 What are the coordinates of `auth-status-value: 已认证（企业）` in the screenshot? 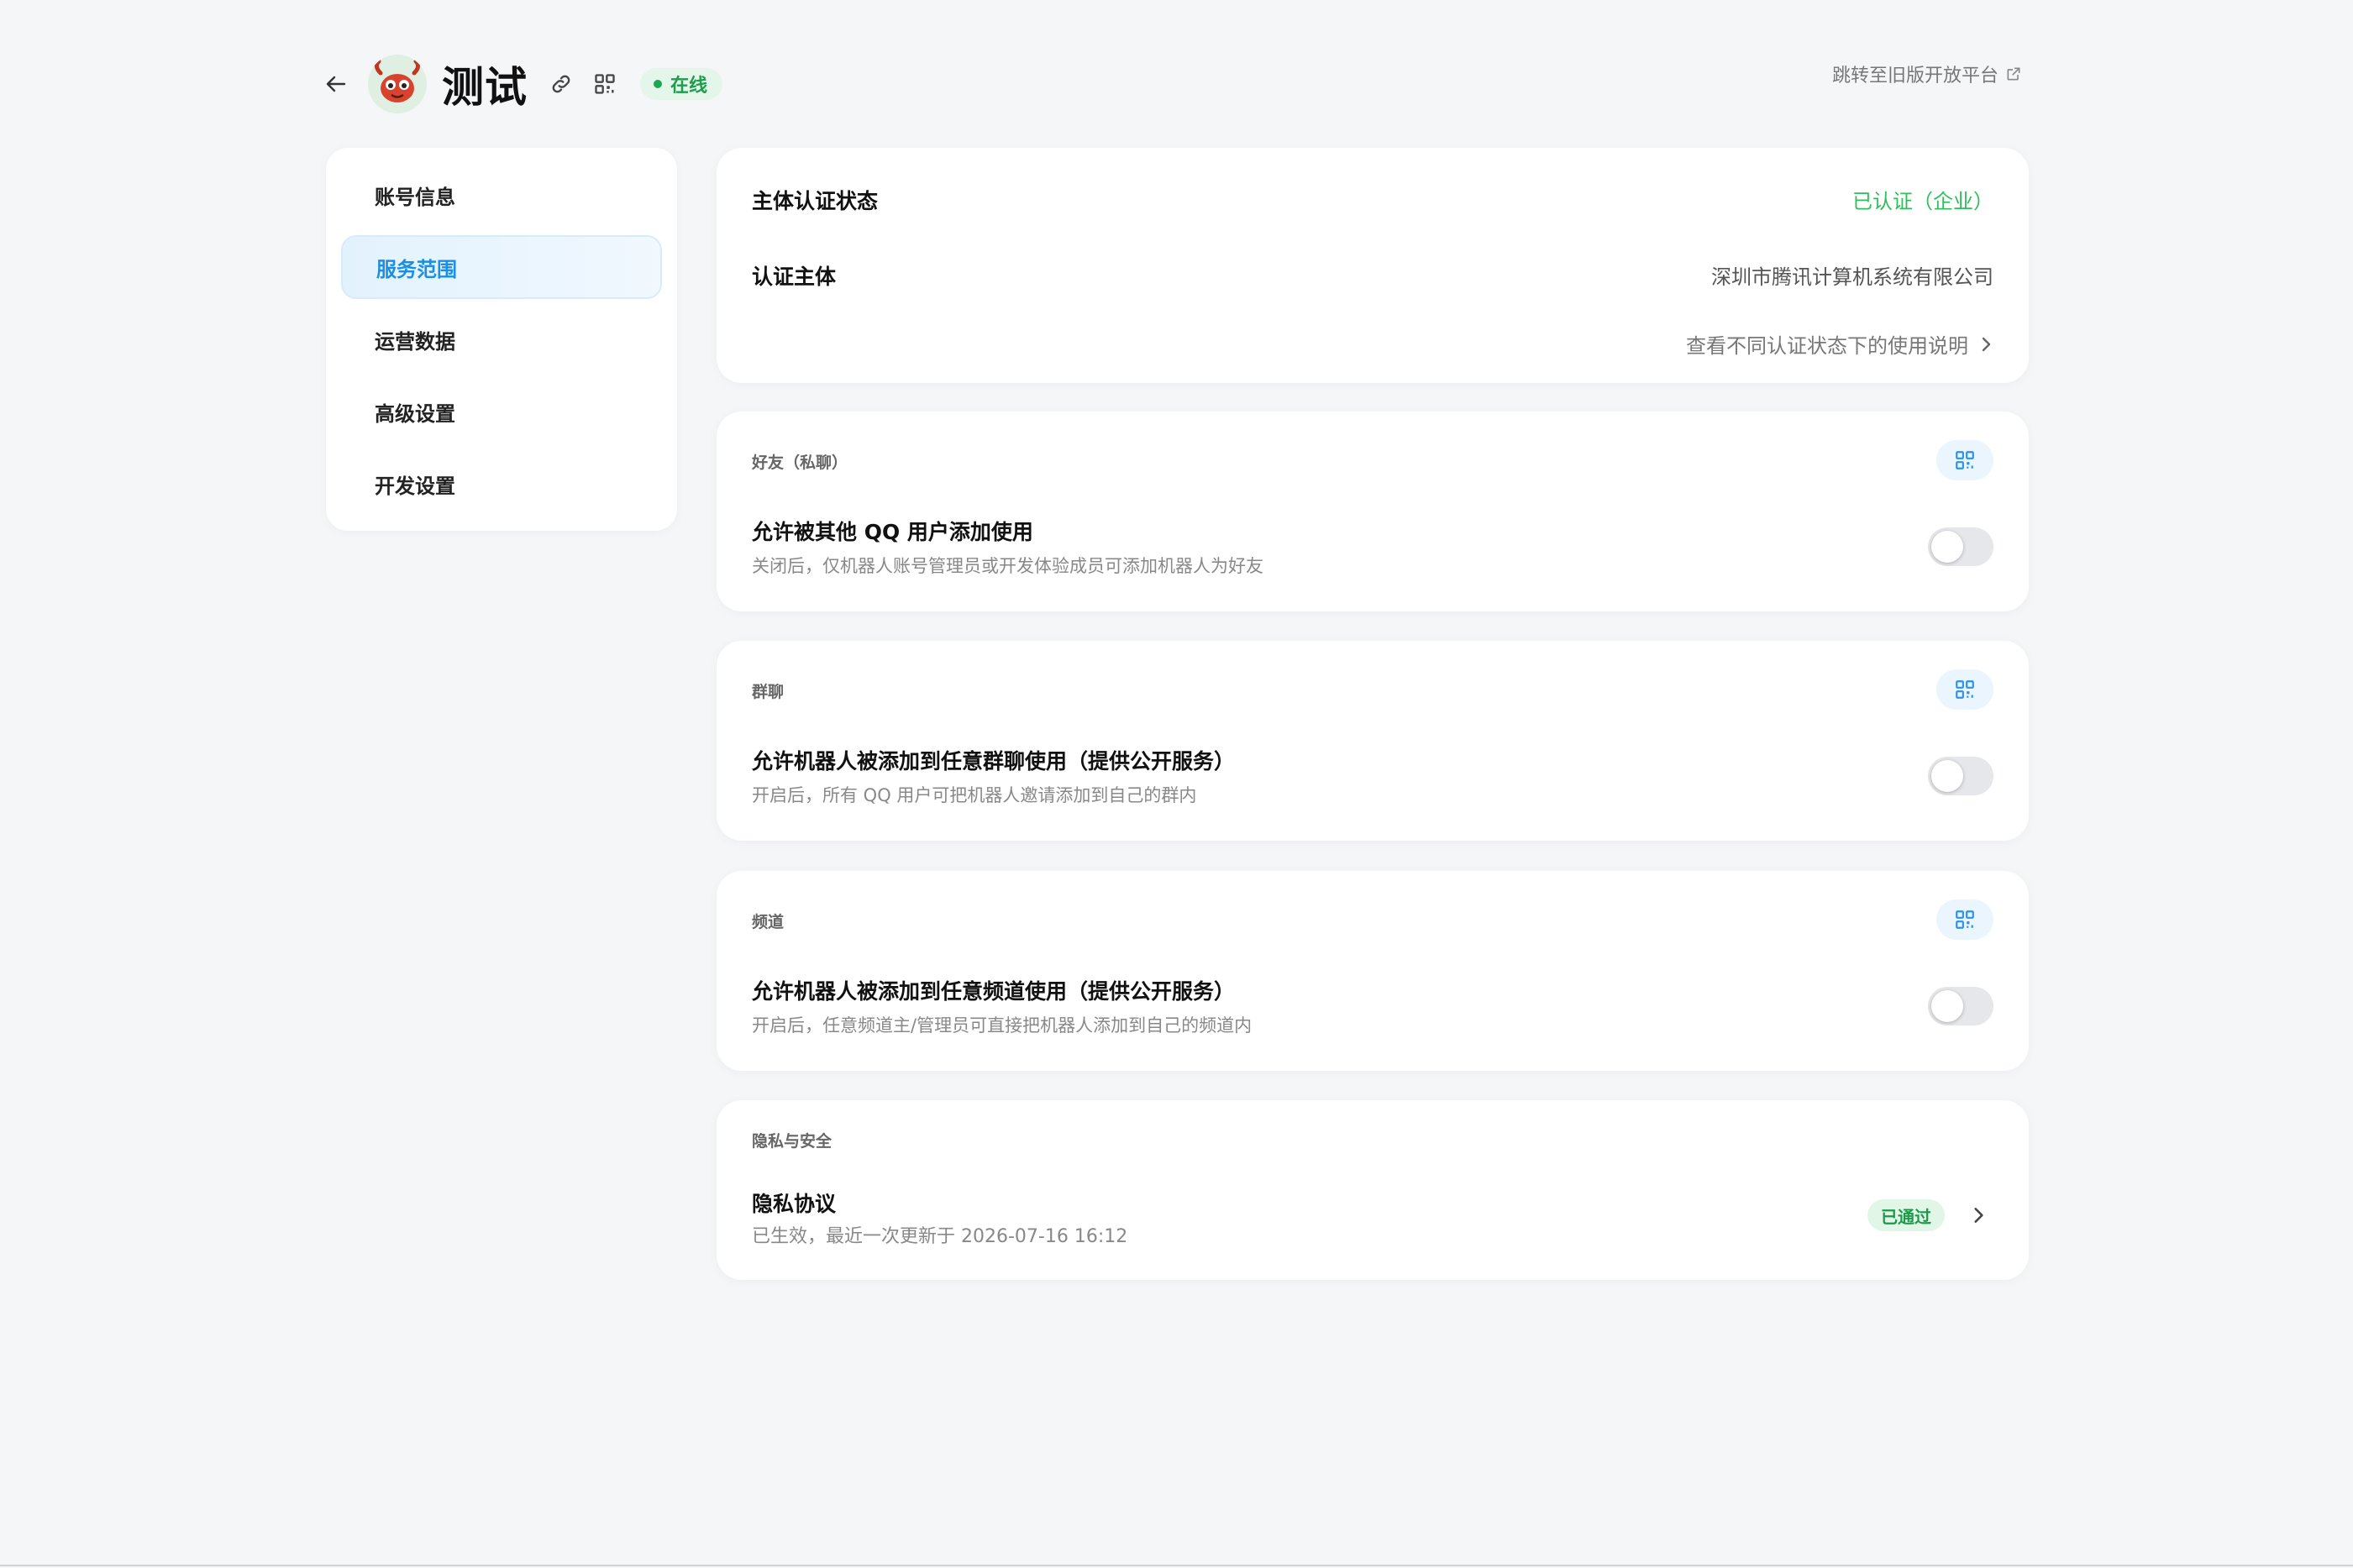 It's located at (1922, 201).